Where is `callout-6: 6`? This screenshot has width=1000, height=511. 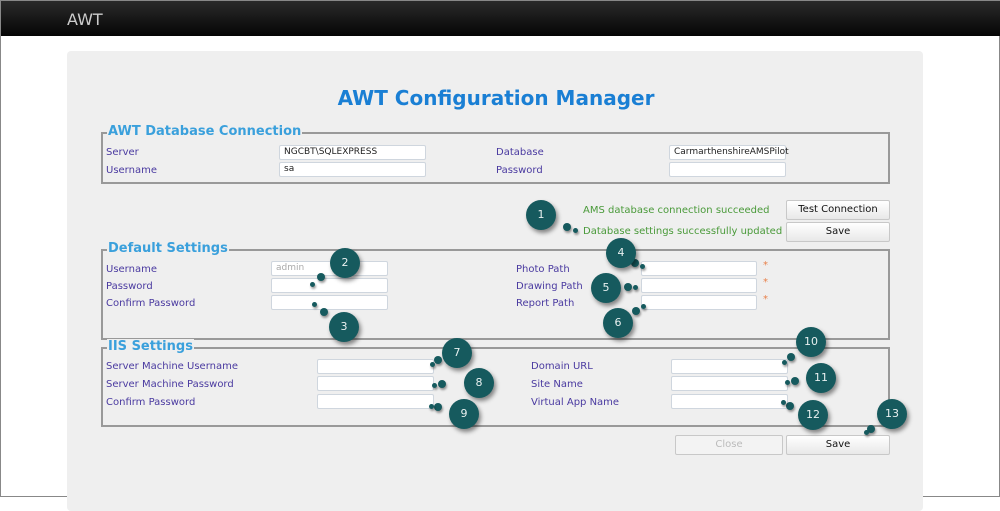
callout-6: 6 is located at coordinates (618, 323).